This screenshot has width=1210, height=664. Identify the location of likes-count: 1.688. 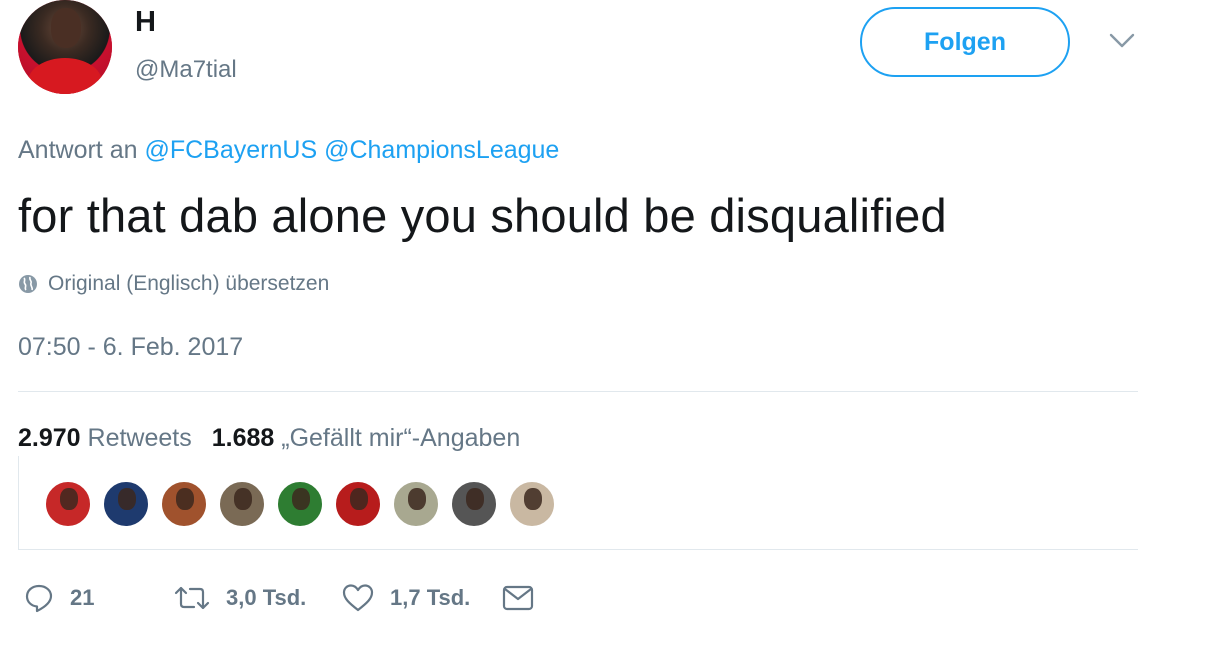
(243, 438).